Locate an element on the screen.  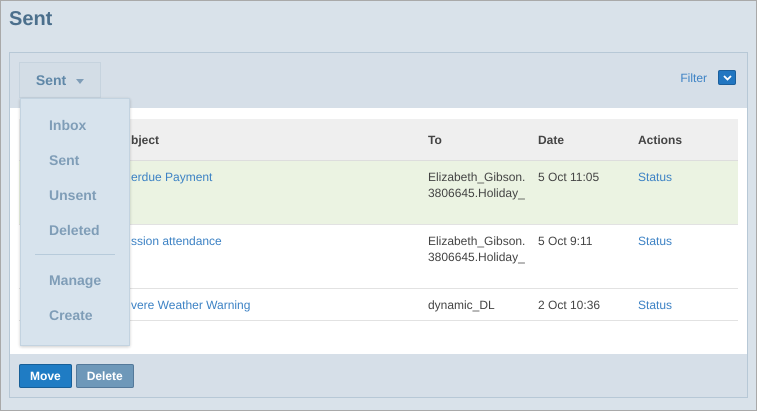
folder-dropdown-button: Sent is located at coordinates (60, 80).